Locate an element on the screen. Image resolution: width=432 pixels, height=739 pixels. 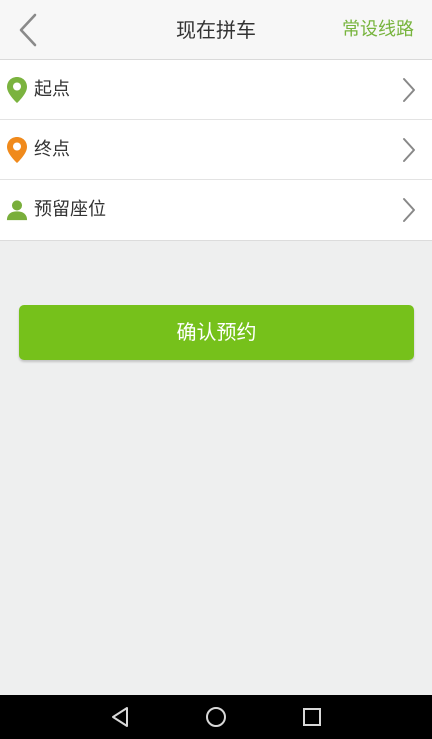
system-nav-bar is located at coordinates (216, 717).